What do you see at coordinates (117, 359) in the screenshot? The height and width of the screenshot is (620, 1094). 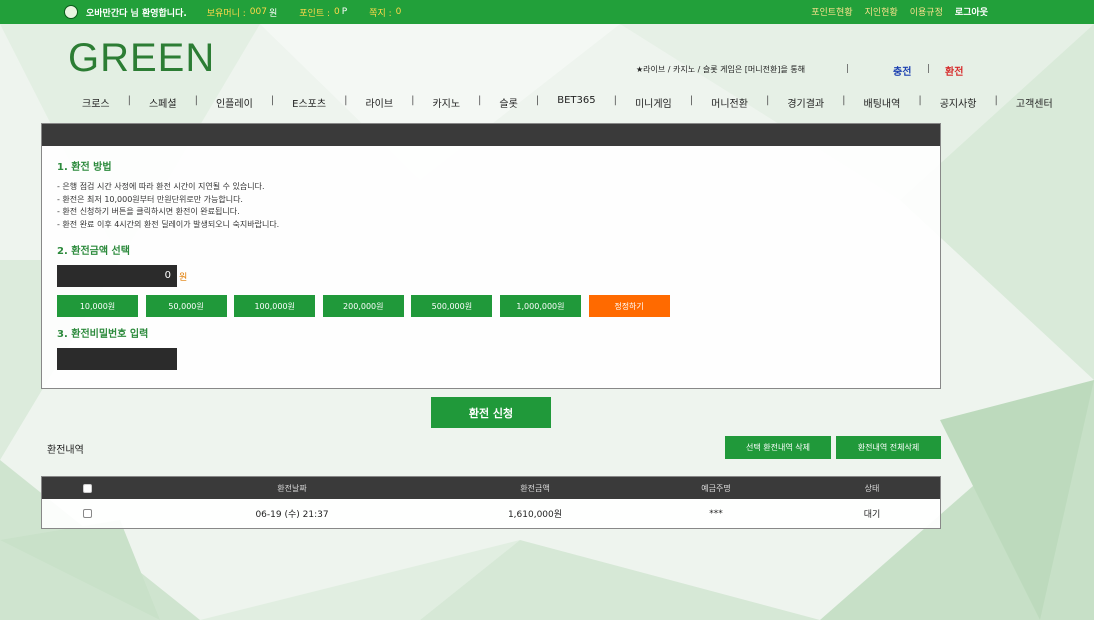 I see `exchange-password-input` at bounding box center [117, 359].